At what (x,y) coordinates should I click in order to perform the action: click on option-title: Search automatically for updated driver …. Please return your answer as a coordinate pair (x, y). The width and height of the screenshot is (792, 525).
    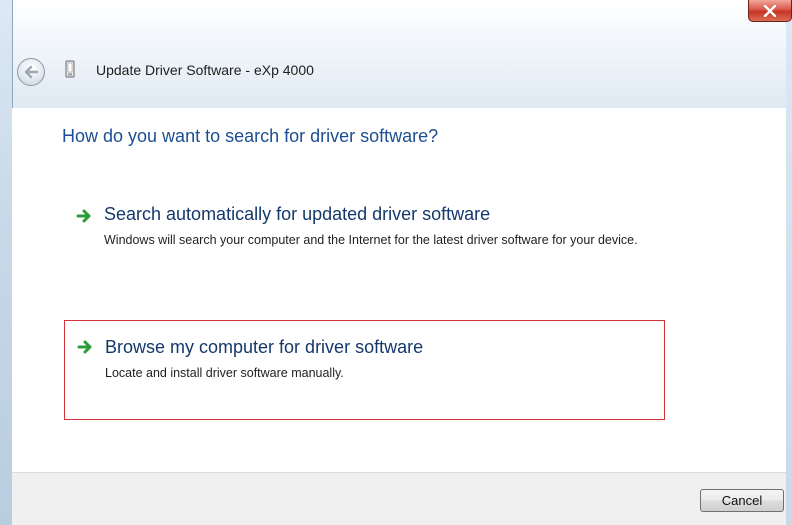
    Looking at the image, I should click on (297, 214).